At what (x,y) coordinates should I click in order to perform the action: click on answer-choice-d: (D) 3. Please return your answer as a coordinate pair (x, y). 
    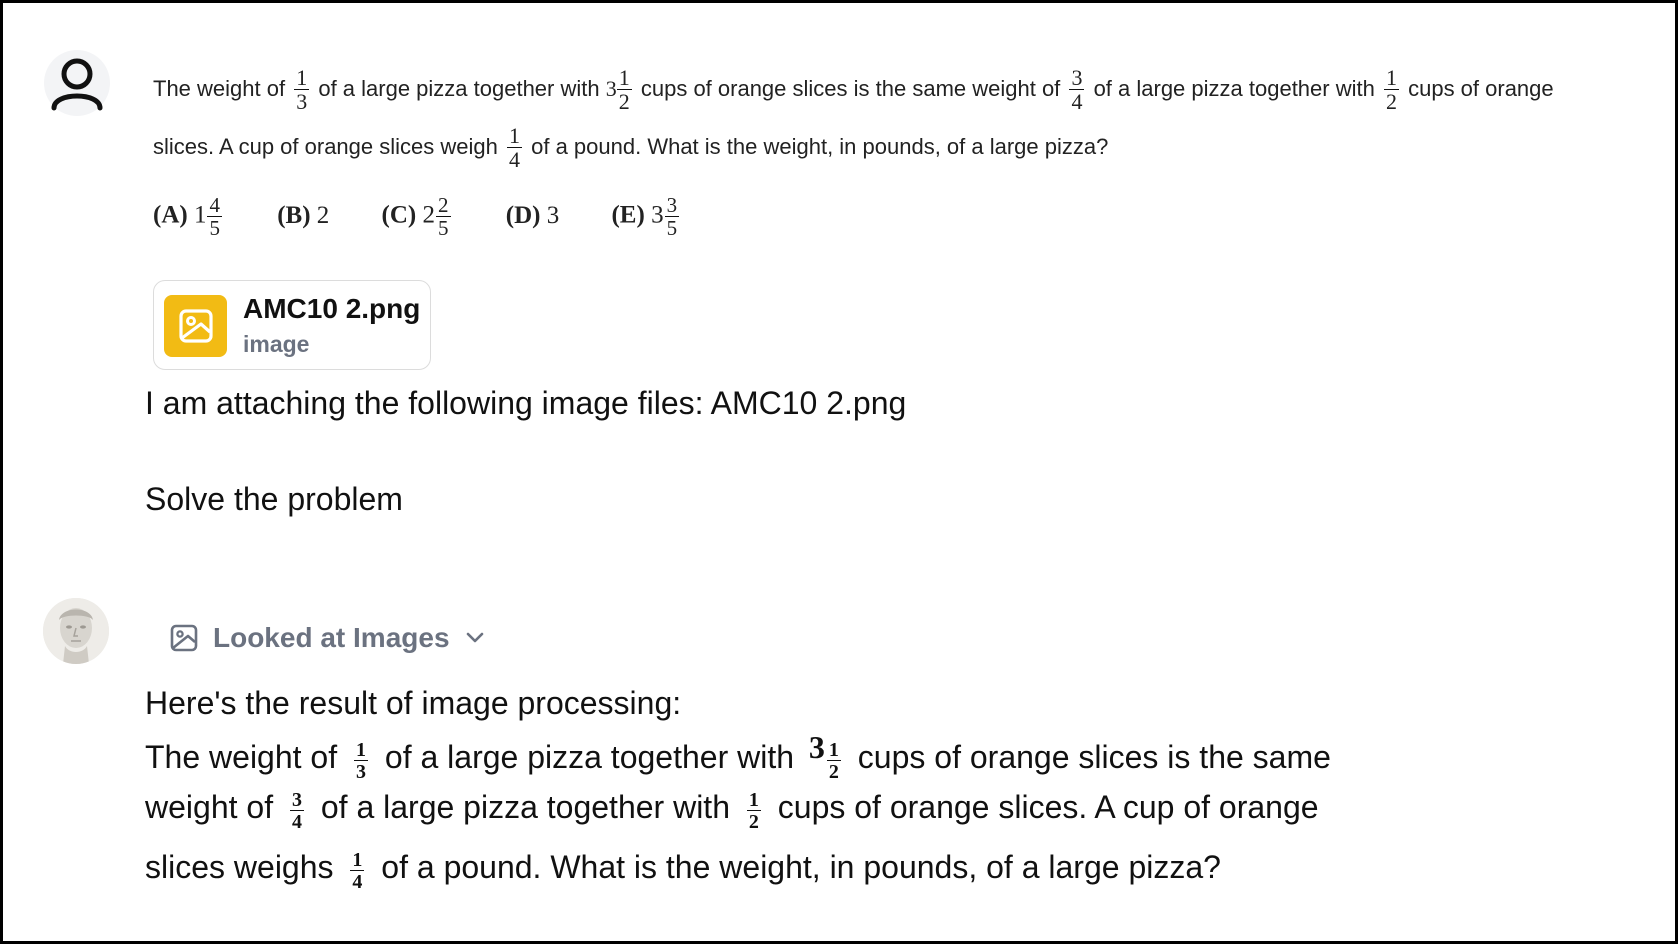
    Looking at the image, I should click on (532, 215).